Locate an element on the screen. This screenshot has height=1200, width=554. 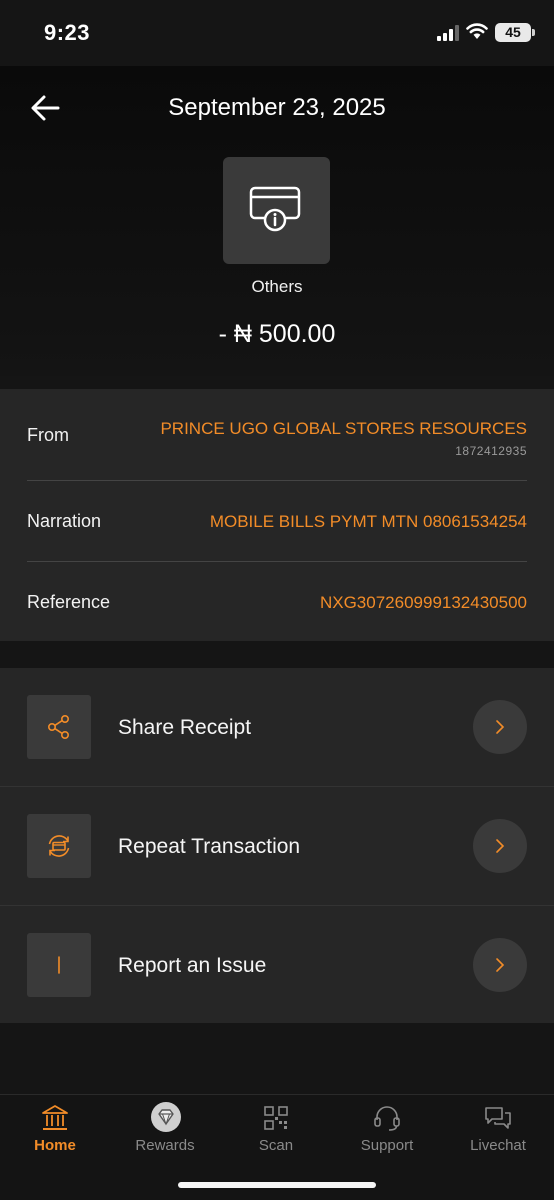
narration-label: Narration is located at coordinates (64, 521).